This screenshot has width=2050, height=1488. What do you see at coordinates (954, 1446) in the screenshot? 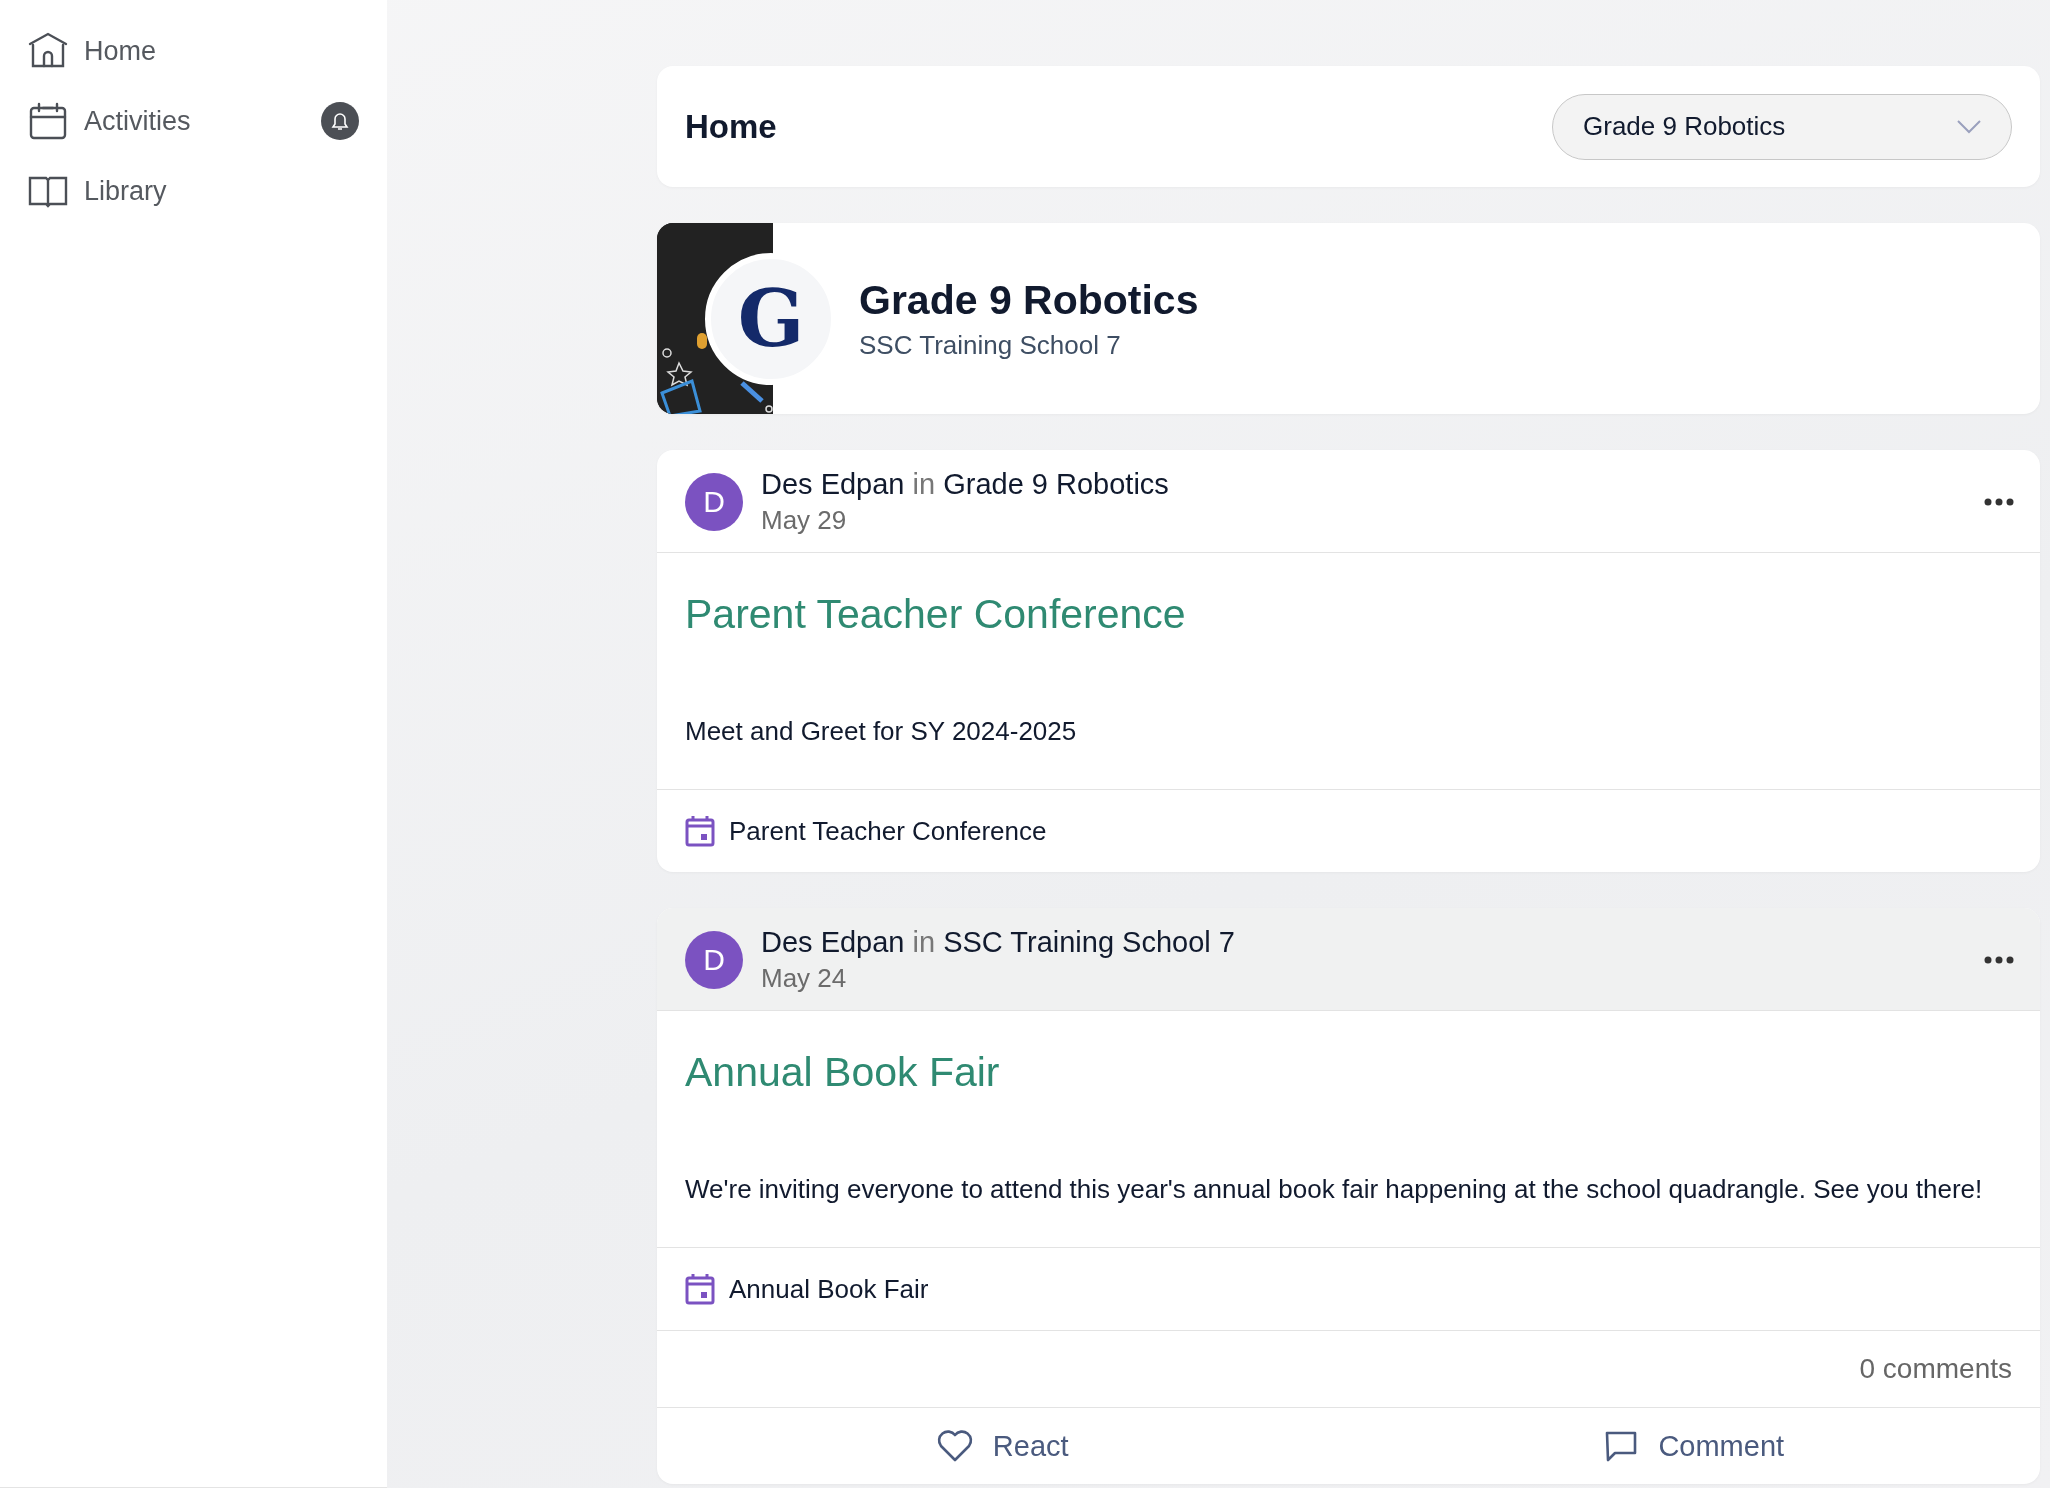
I see `heart-icon` at bounding box center [954, 1446].